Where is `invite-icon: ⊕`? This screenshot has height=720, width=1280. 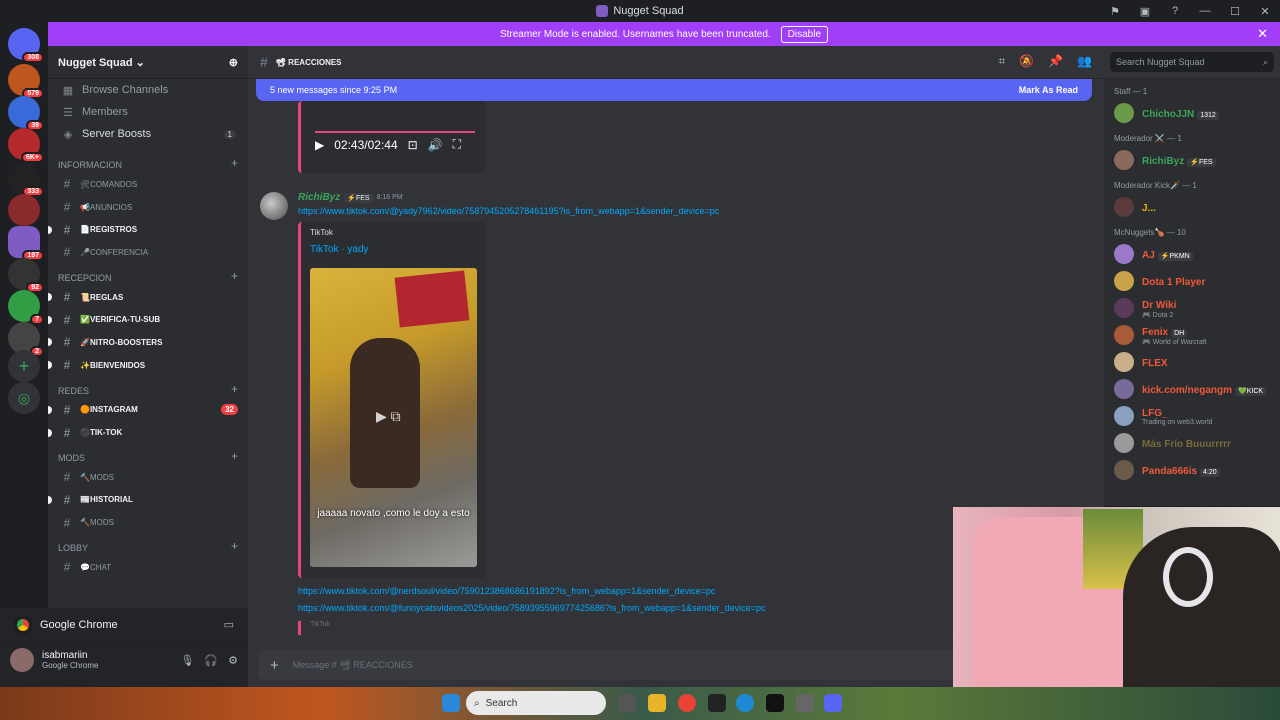
invite-icon: ⊕ is located at coordinates (233, 62).